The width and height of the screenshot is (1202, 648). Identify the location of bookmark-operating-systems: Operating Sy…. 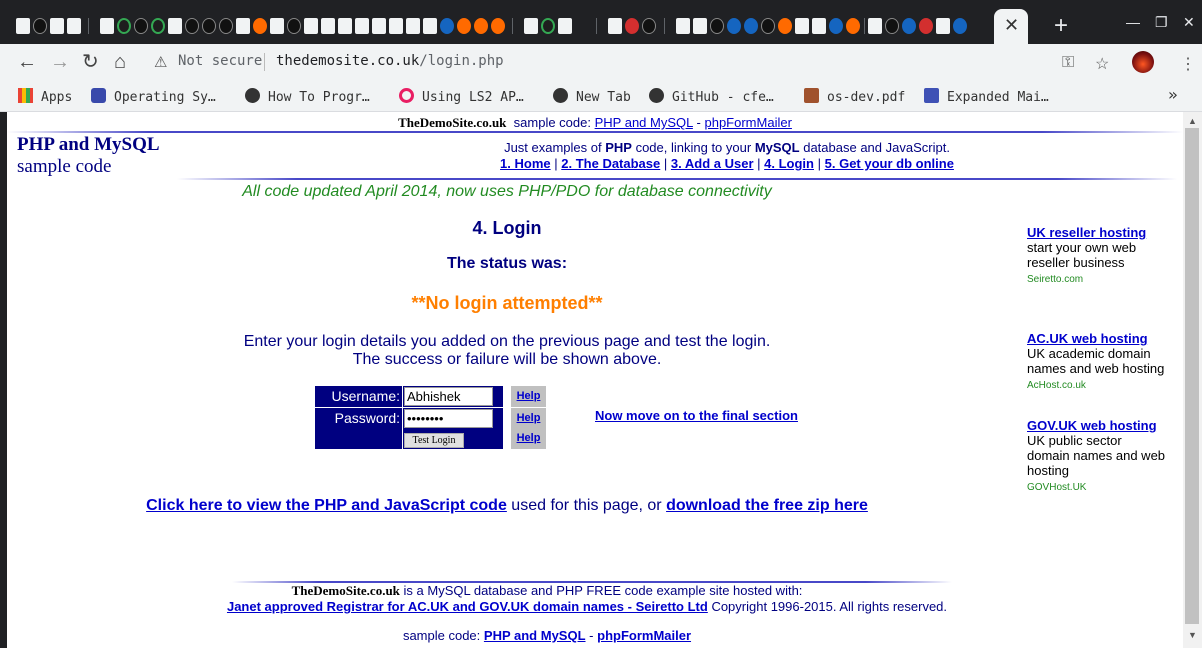
(153, 96).